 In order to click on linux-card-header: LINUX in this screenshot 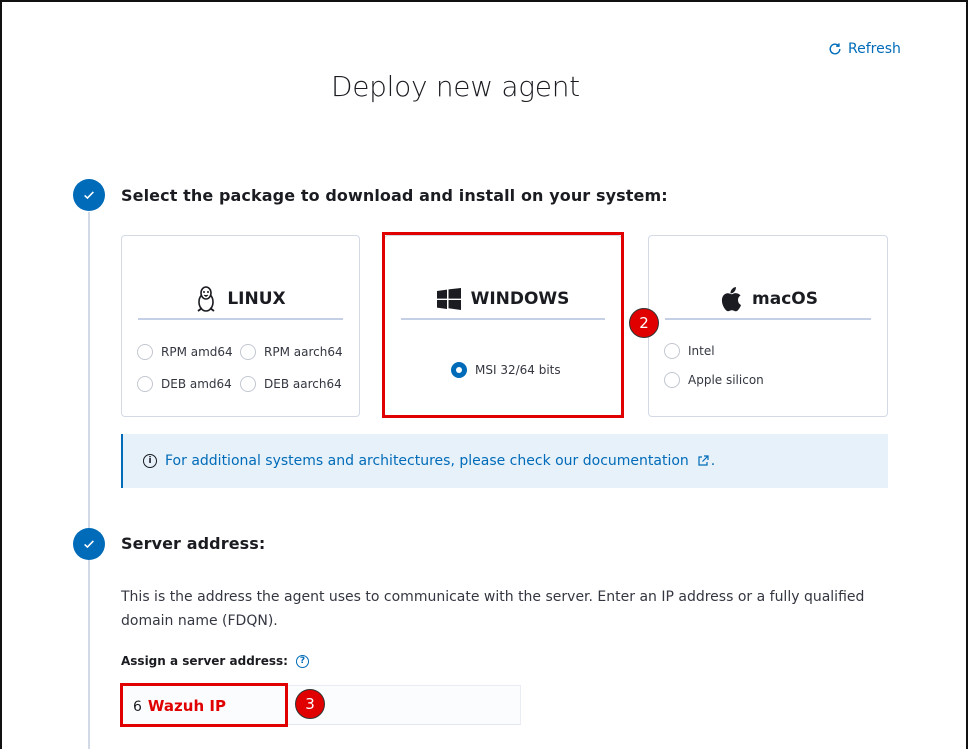, I will do `click(240, 300)`.